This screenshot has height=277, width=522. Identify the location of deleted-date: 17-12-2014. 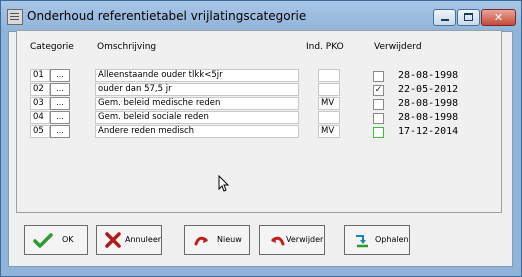
(428, 131).